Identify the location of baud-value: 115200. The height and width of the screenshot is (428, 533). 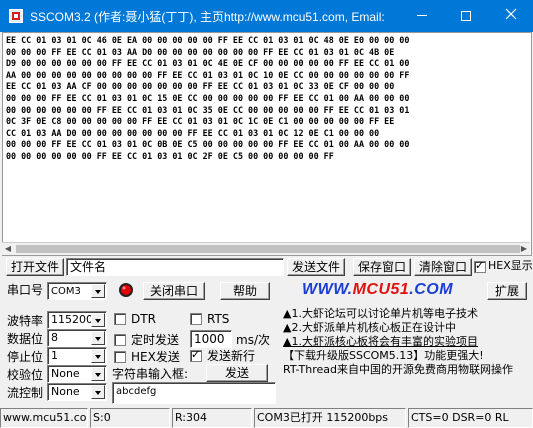
(72, 319).